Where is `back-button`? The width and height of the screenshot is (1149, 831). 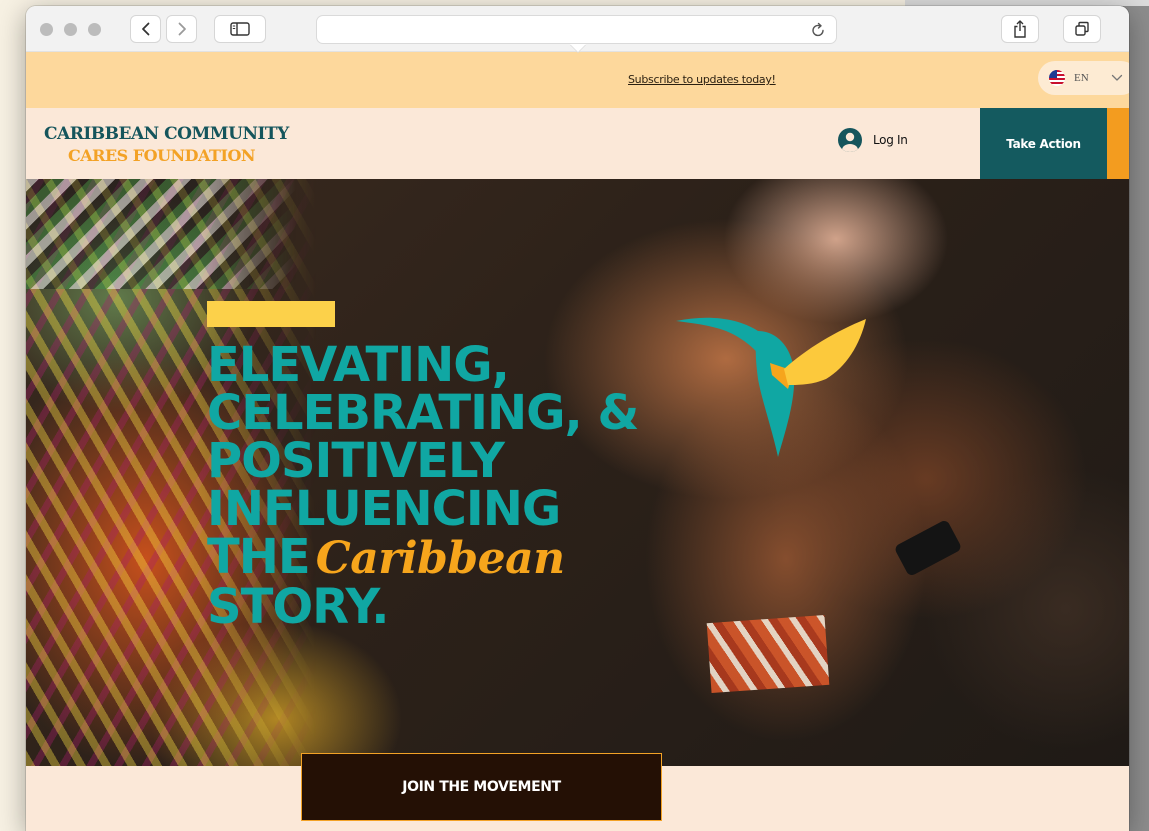
back-button is located at coordinates (145, 29).